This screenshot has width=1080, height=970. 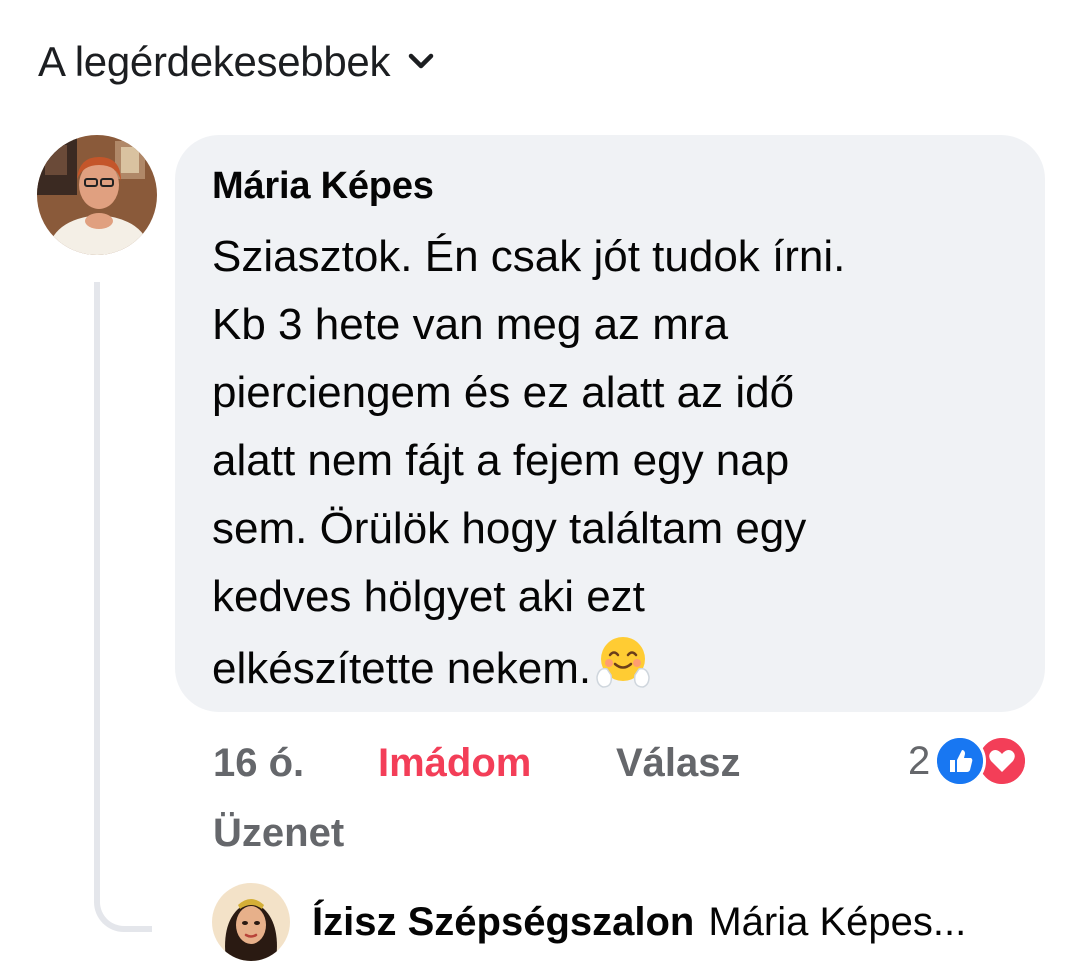 What do you see at coordinates (214, 61) in the screenshot?
I see `sort-label: A legérdekesebbek` at bounding box center [214, 61].